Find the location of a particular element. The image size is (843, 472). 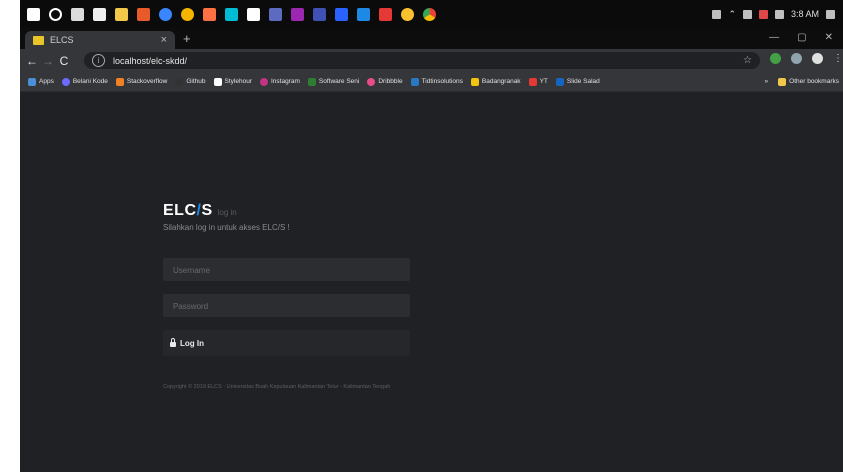

password-field is located at coordinates (286, 306).